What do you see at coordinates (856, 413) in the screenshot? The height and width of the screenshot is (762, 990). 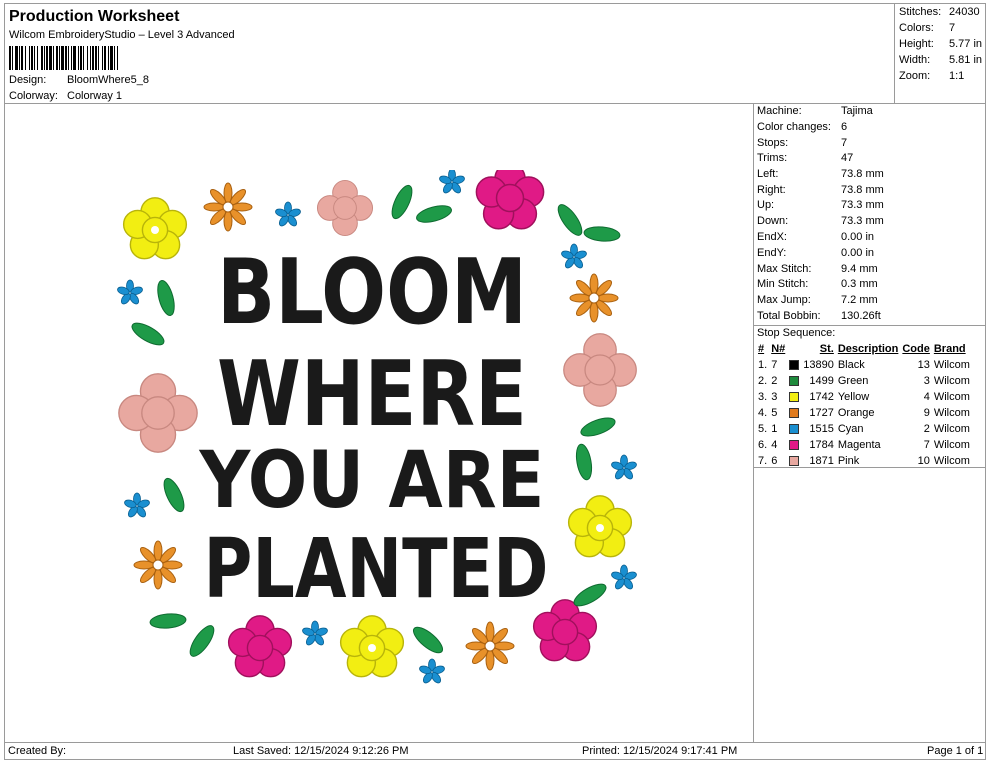 I see `color-description: Orange` at bounding box center [856, 413].